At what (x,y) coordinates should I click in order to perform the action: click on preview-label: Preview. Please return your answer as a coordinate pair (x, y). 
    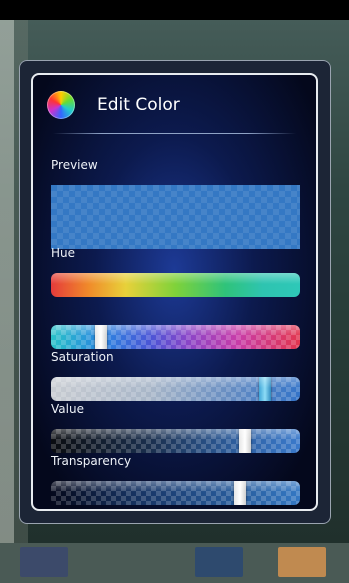
    Looking at the image, I should click on (74, 165).